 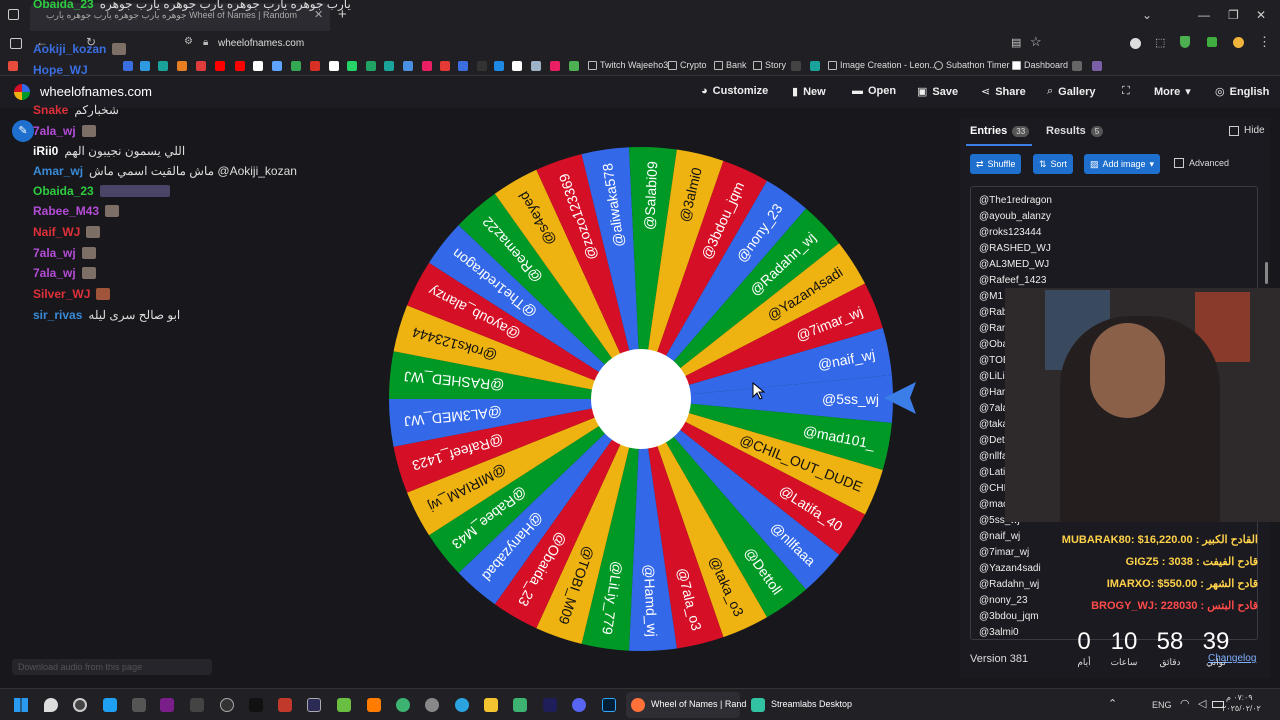 What do you see at coordinates (993, 456) in the screenshot?
I see `entry-line: @nllfa` at bounding box center [993, 456].